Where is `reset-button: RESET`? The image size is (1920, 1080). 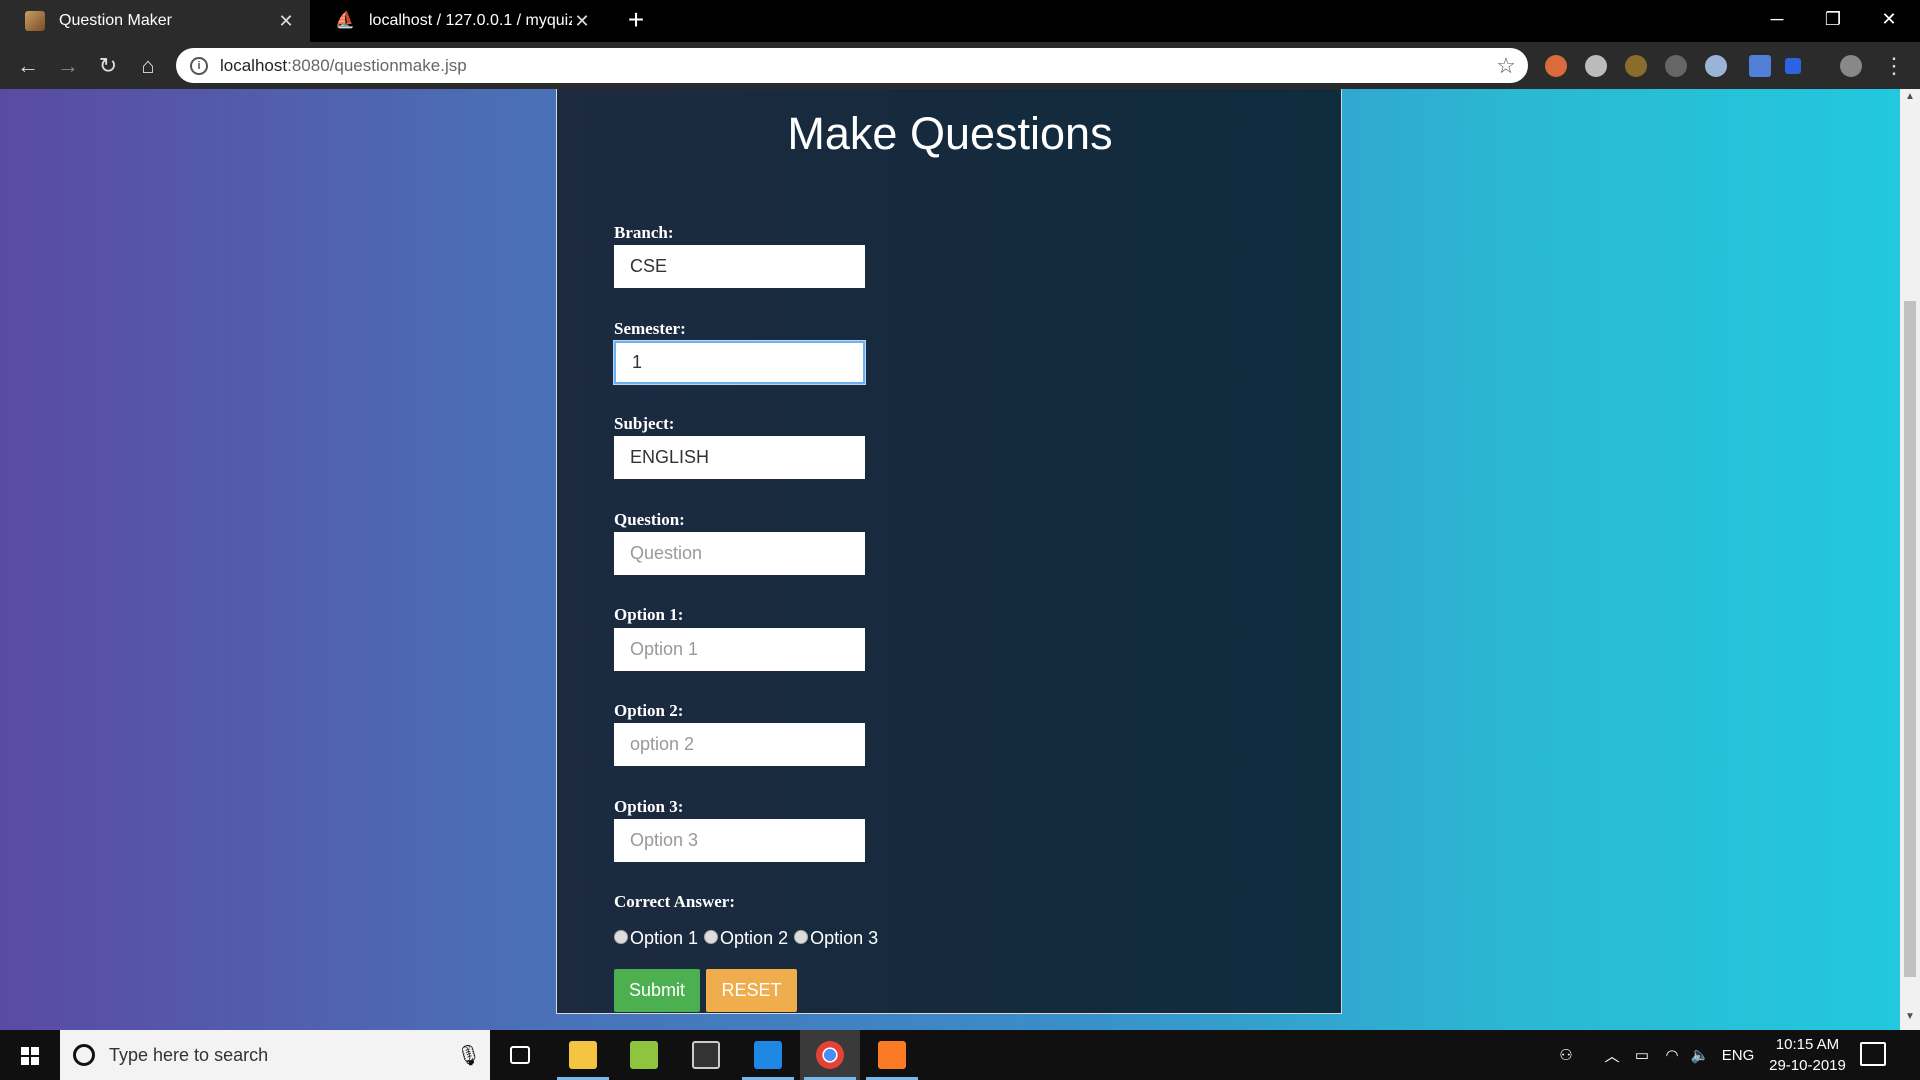
reset-button: RESET is located at coordinates (751, 990).